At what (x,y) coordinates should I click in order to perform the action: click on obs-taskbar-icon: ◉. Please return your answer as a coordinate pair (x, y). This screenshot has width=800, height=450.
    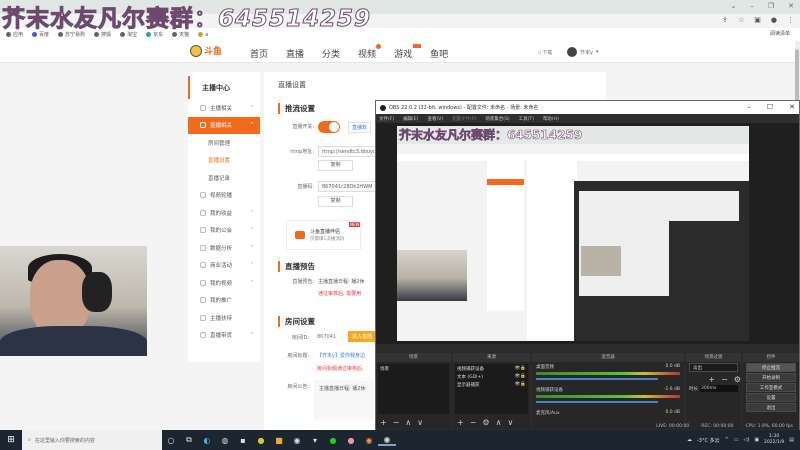
    Looking at the image, I should click on (387, 440).